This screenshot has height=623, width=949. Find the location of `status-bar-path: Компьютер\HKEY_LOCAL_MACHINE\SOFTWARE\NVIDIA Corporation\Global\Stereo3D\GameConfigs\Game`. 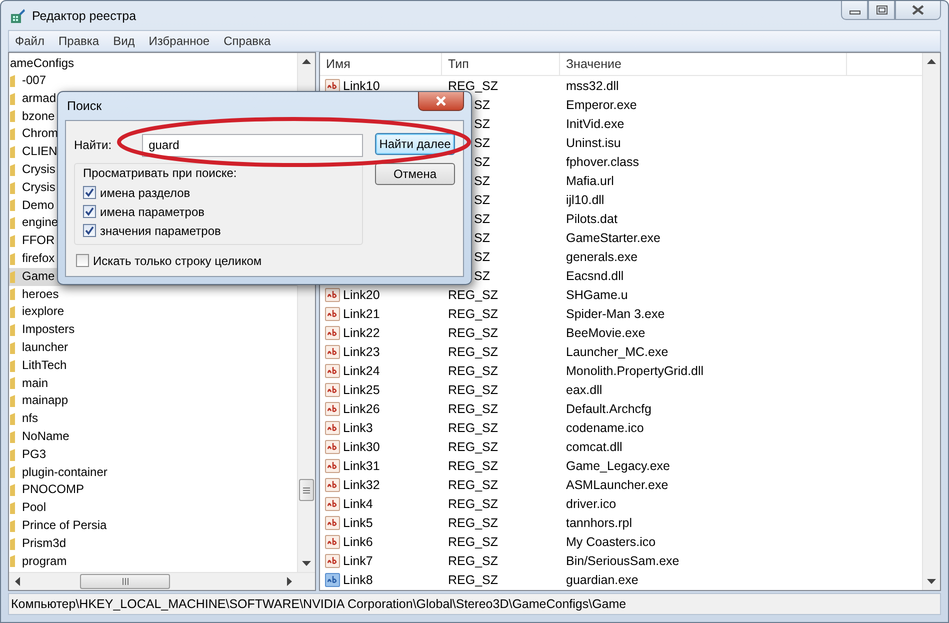

status-bar-path: Компьютер\HKEY_LOCAL_MACHINE\SOFTWARE\NVIDIA Corporation\Global\Stereo3D\GameConfigs\Game is located at coordinates (318, 604).